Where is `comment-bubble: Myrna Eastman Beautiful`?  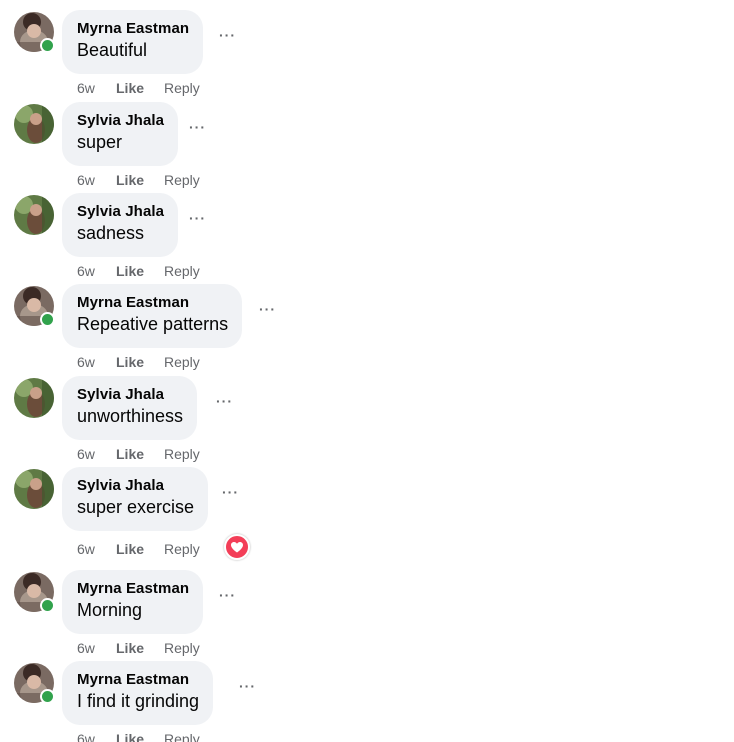 comment-bubble: Myrna Eastman Beautiful is located at coordinates (133, 42).